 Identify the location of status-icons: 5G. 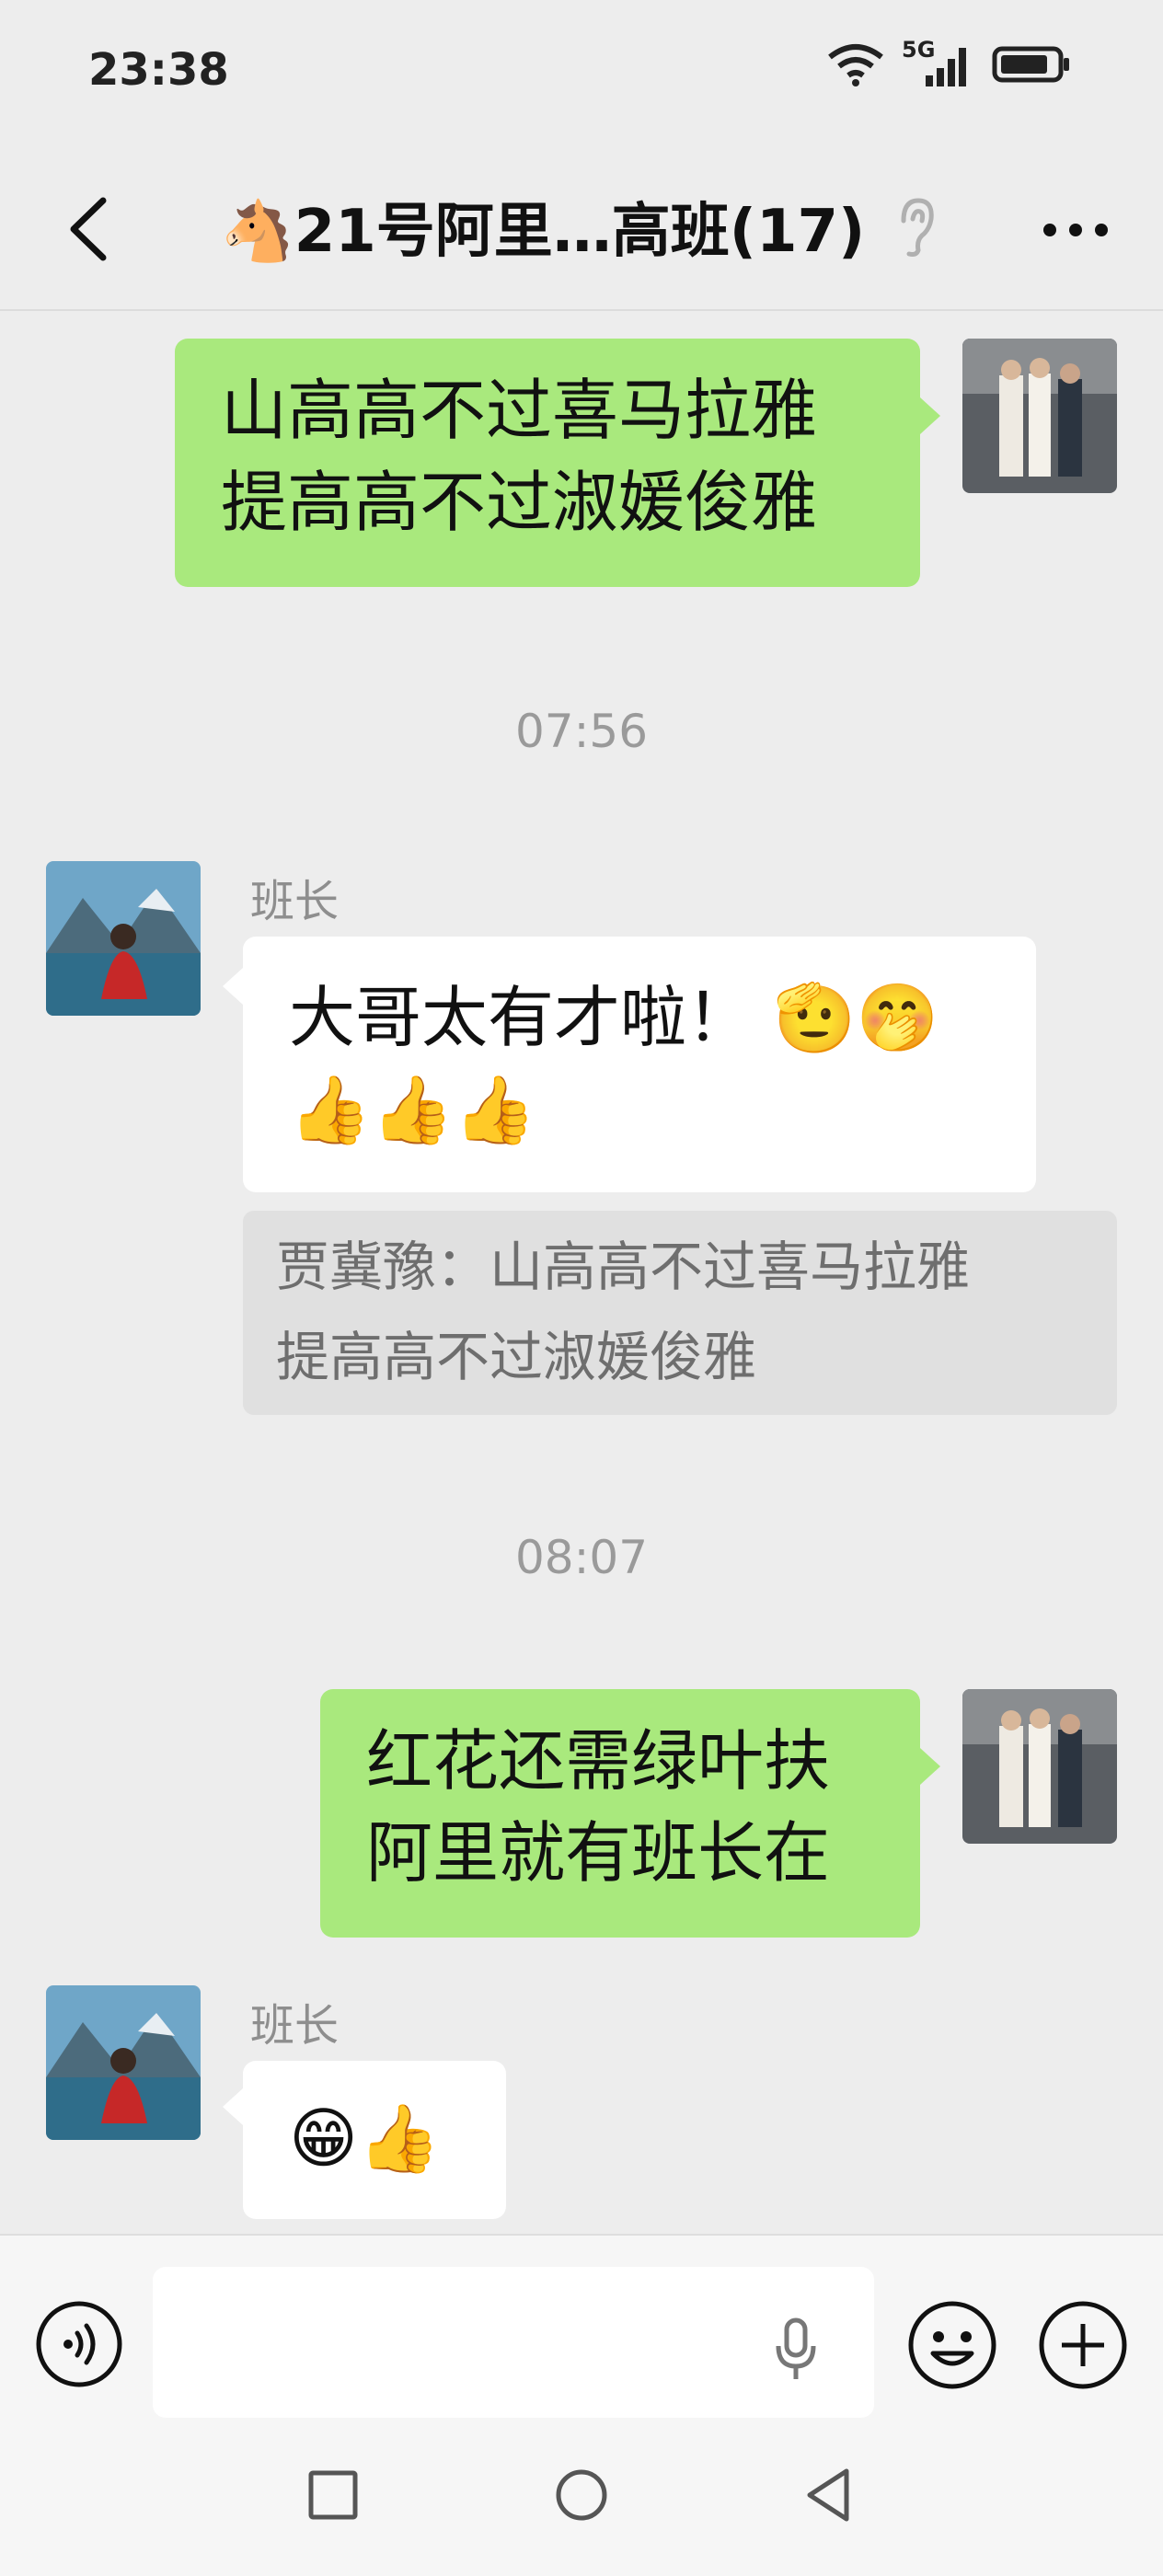
(949, 61).